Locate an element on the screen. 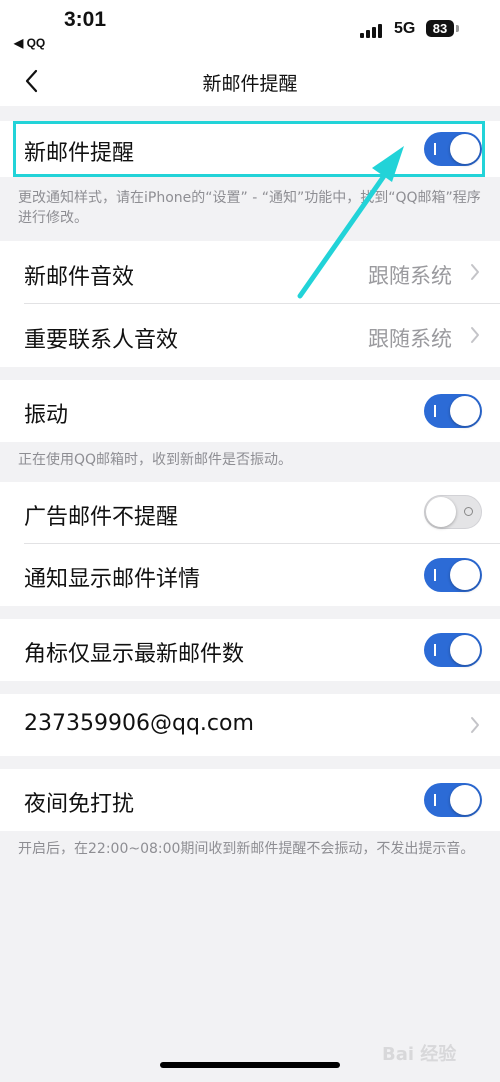 This screenshot has width=500, height=1082. badge-latest-count-toggle is located at coordinates (453, 650).